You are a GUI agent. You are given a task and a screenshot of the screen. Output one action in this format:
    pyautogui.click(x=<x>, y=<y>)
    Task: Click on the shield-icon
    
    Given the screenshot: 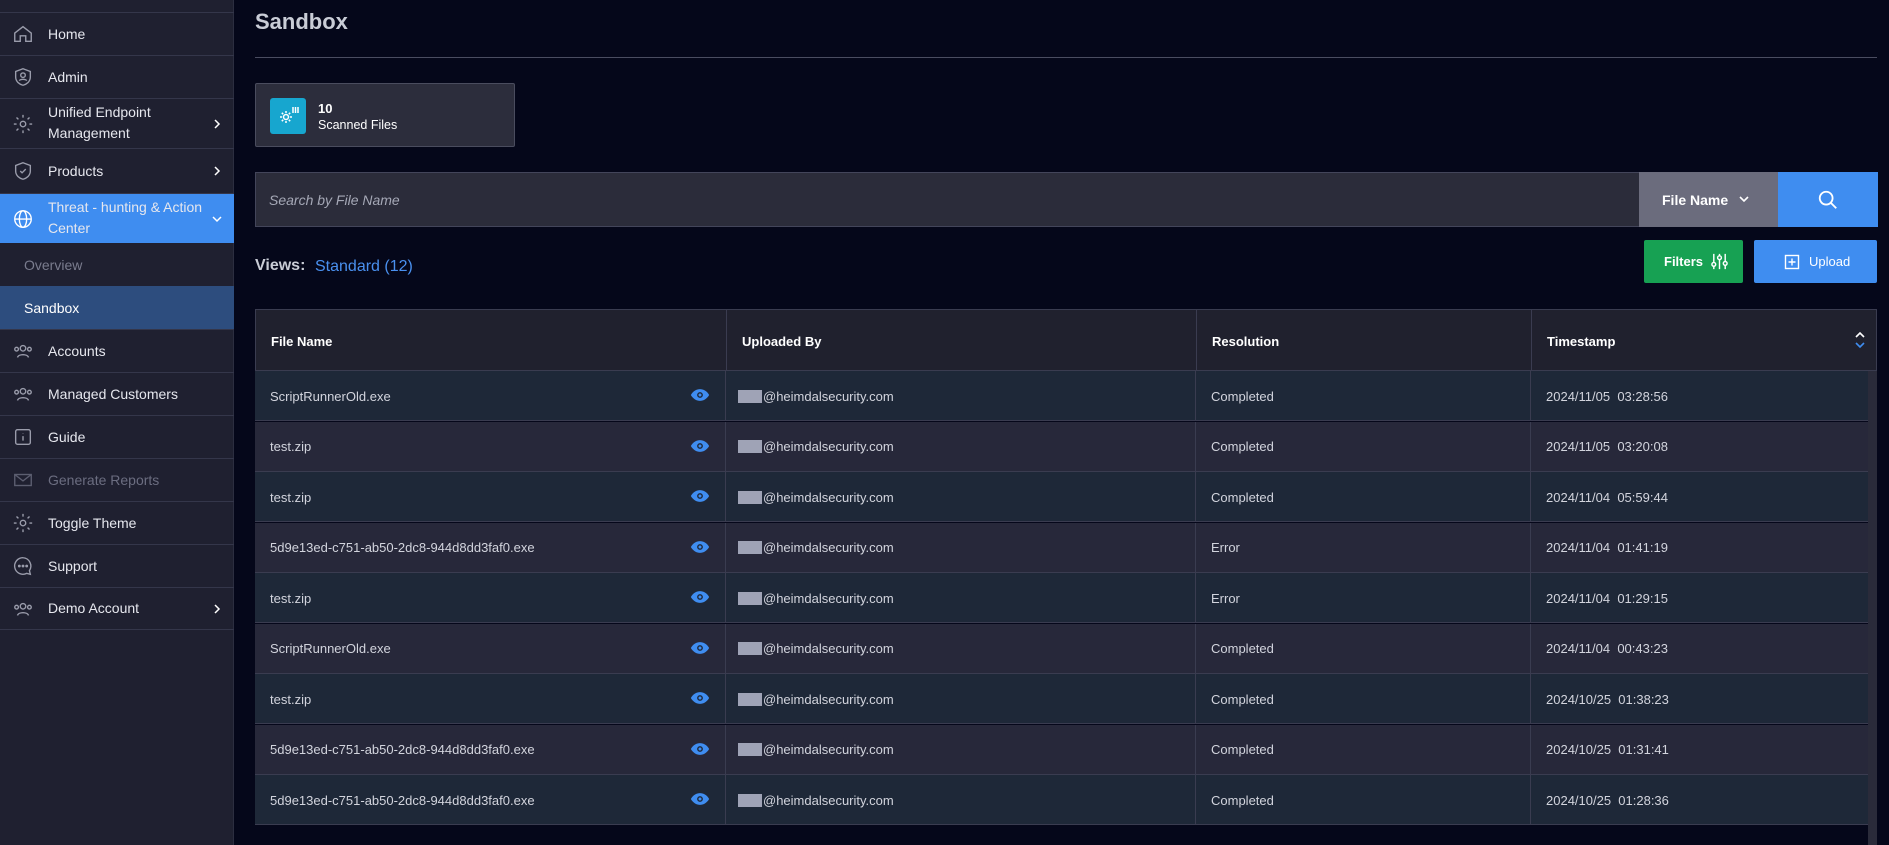 What is the action you would take?
    pyautogui.click(x=23, y=171)
    